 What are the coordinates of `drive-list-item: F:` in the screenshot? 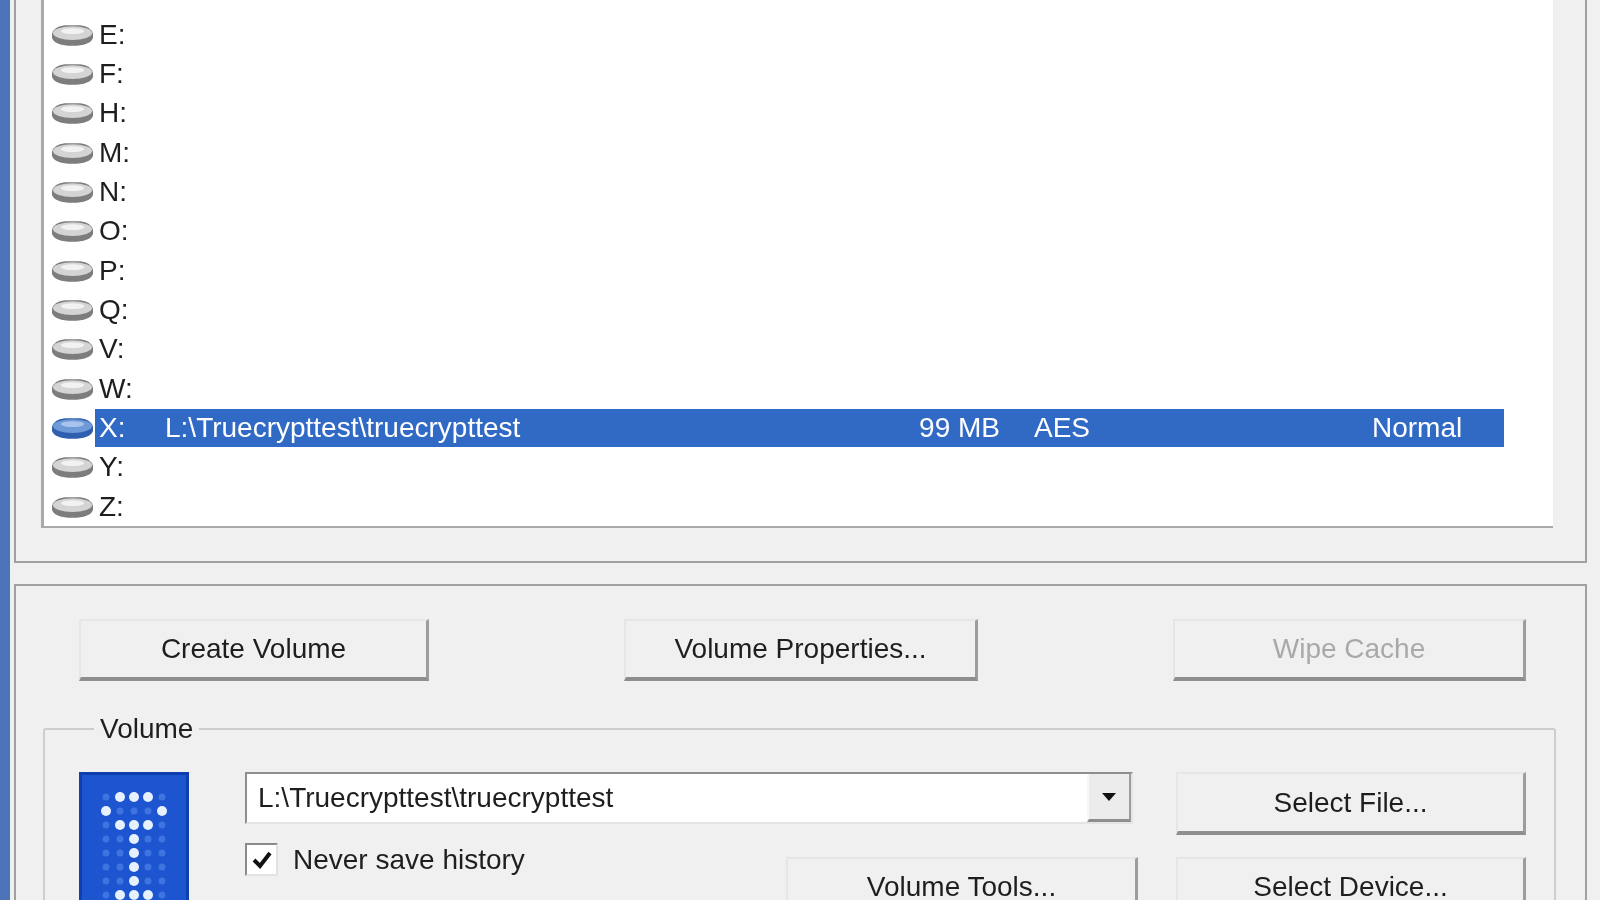 It's located at (799, 74).